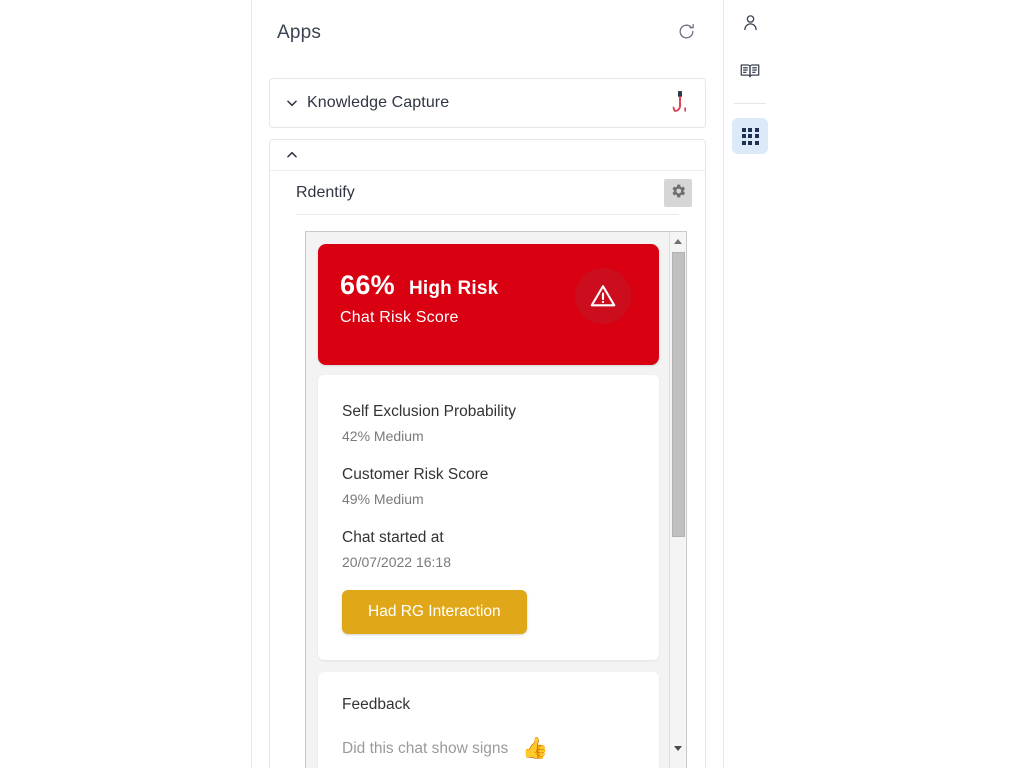  I want to click on metric-value: 20/07/2022 16:18, so click(396, 562).